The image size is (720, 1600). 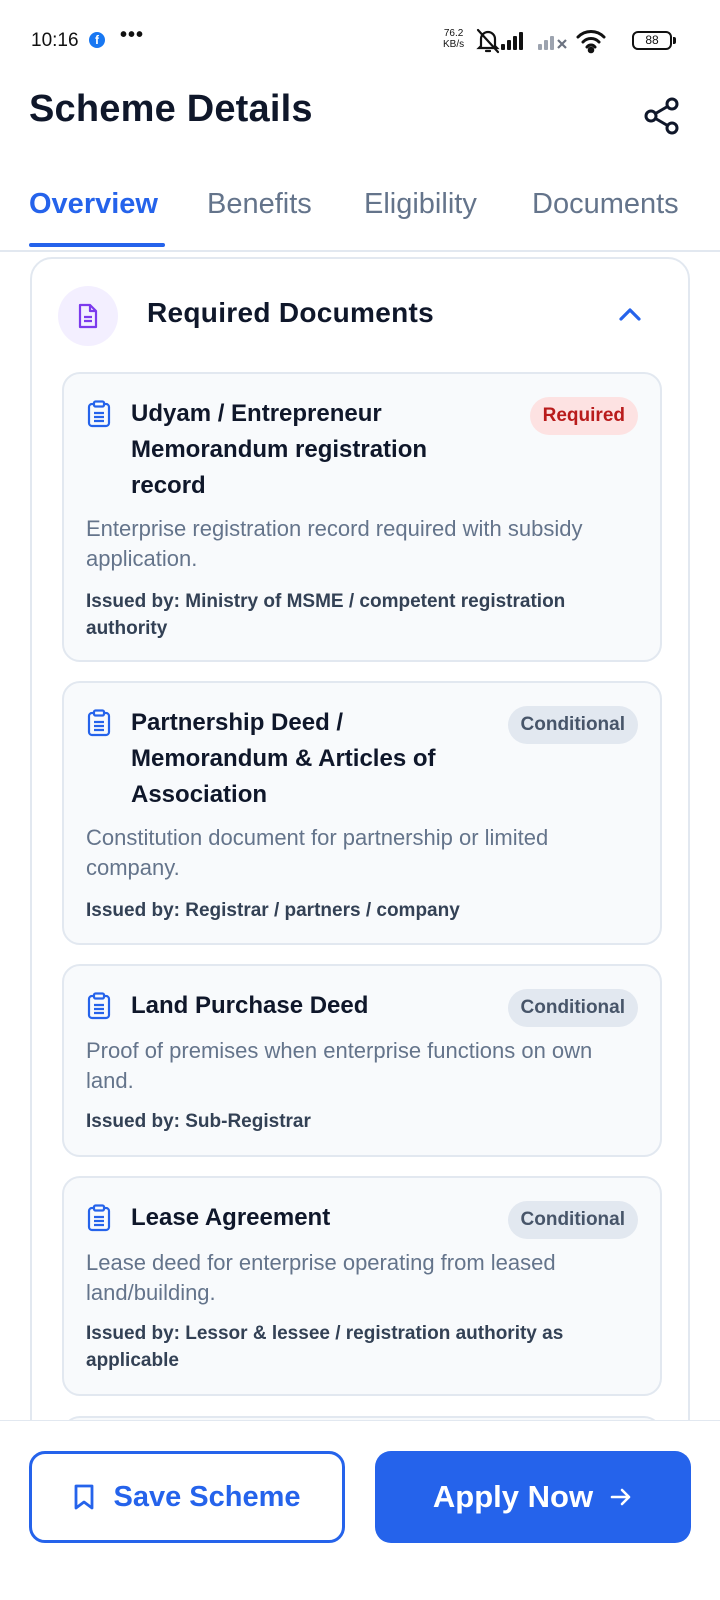 What do you see at coordinates (132, 35) in the screenshot?
I see `more-notifications-icon: •••` at bounding box center [132, 35].